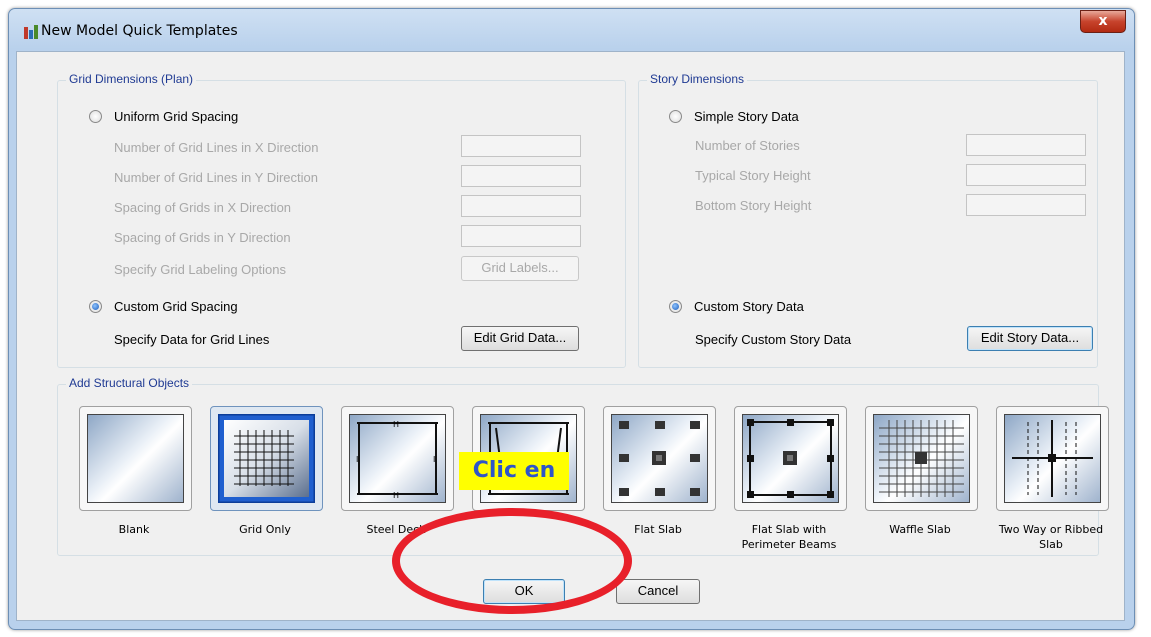  What do you see at coordinates (746, 116) in the screenshot?
I see `simple-story-label: Simple Story Data` at bounding box center [746, 116].